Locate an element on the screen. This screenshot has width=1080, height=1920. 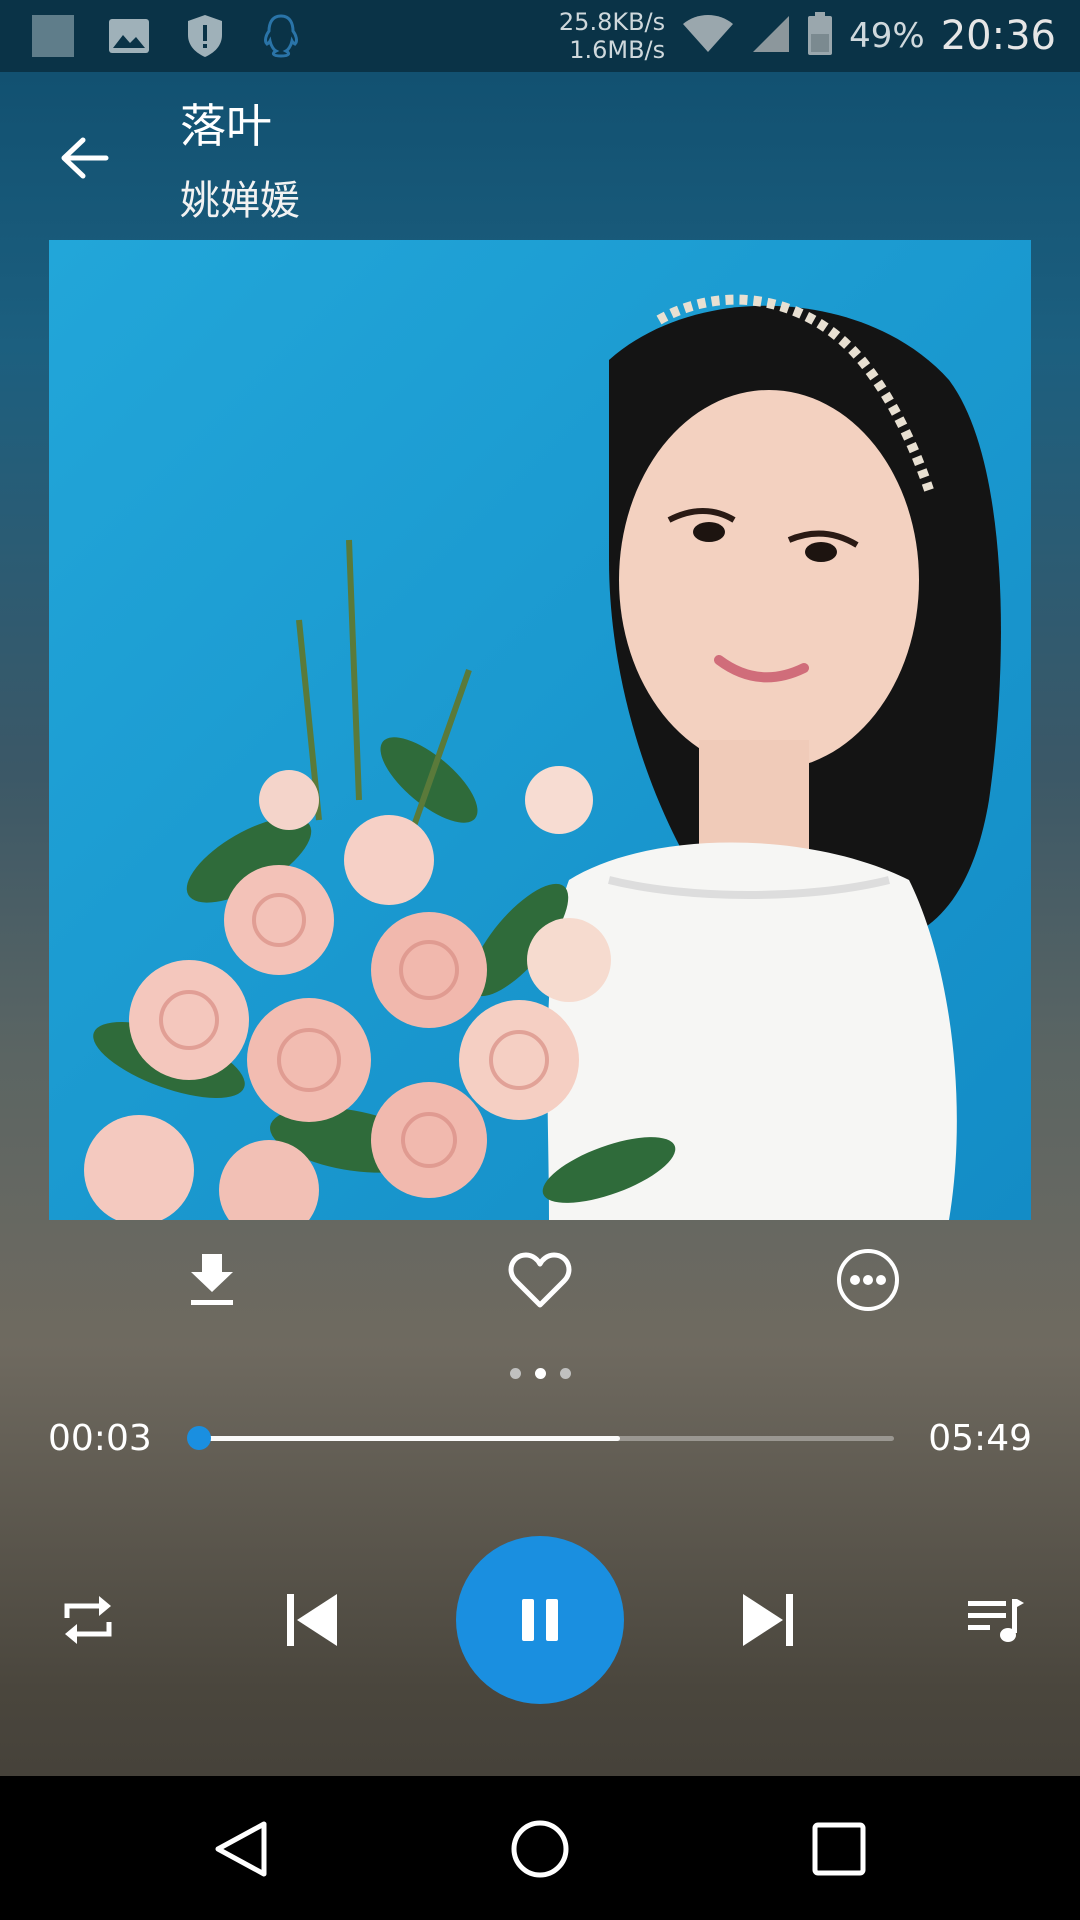
previous-icon is located at coordinates (312, 1620).